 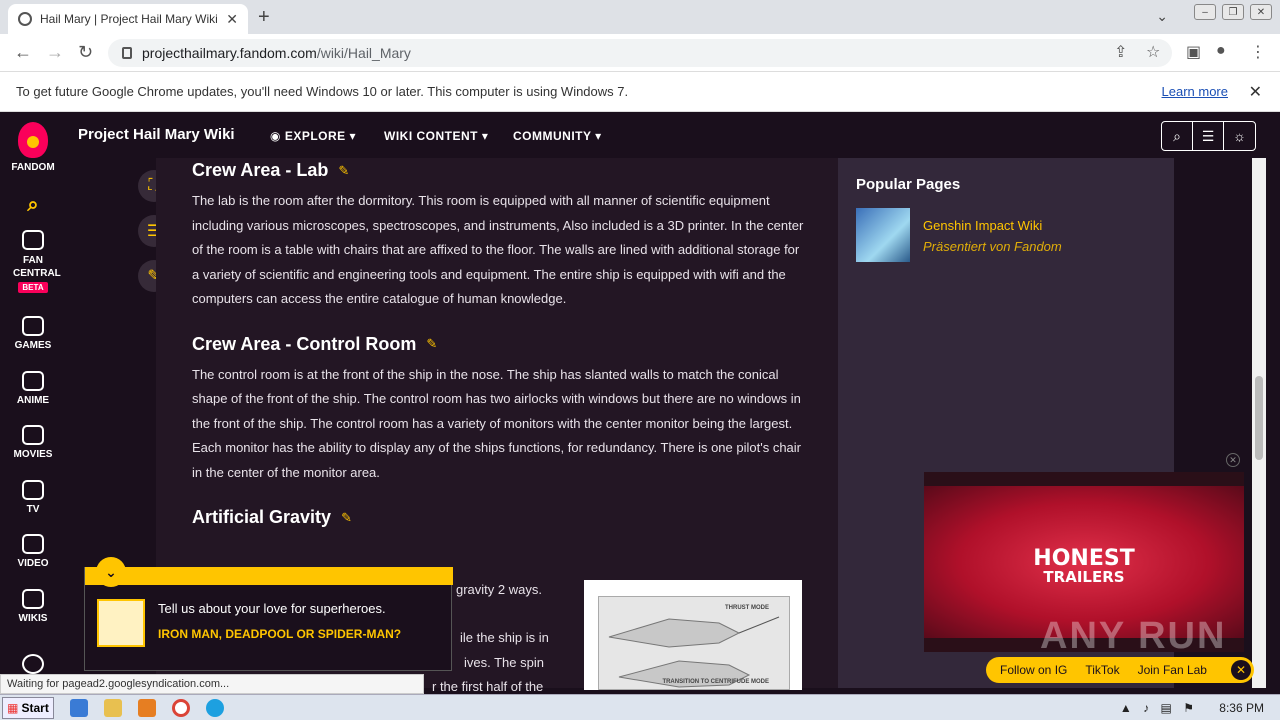 What do you see at coordinates (908, 184) in the screenshot?
I see `popular-pages-heading: Popular Pages` at bounding box center [908, 184].